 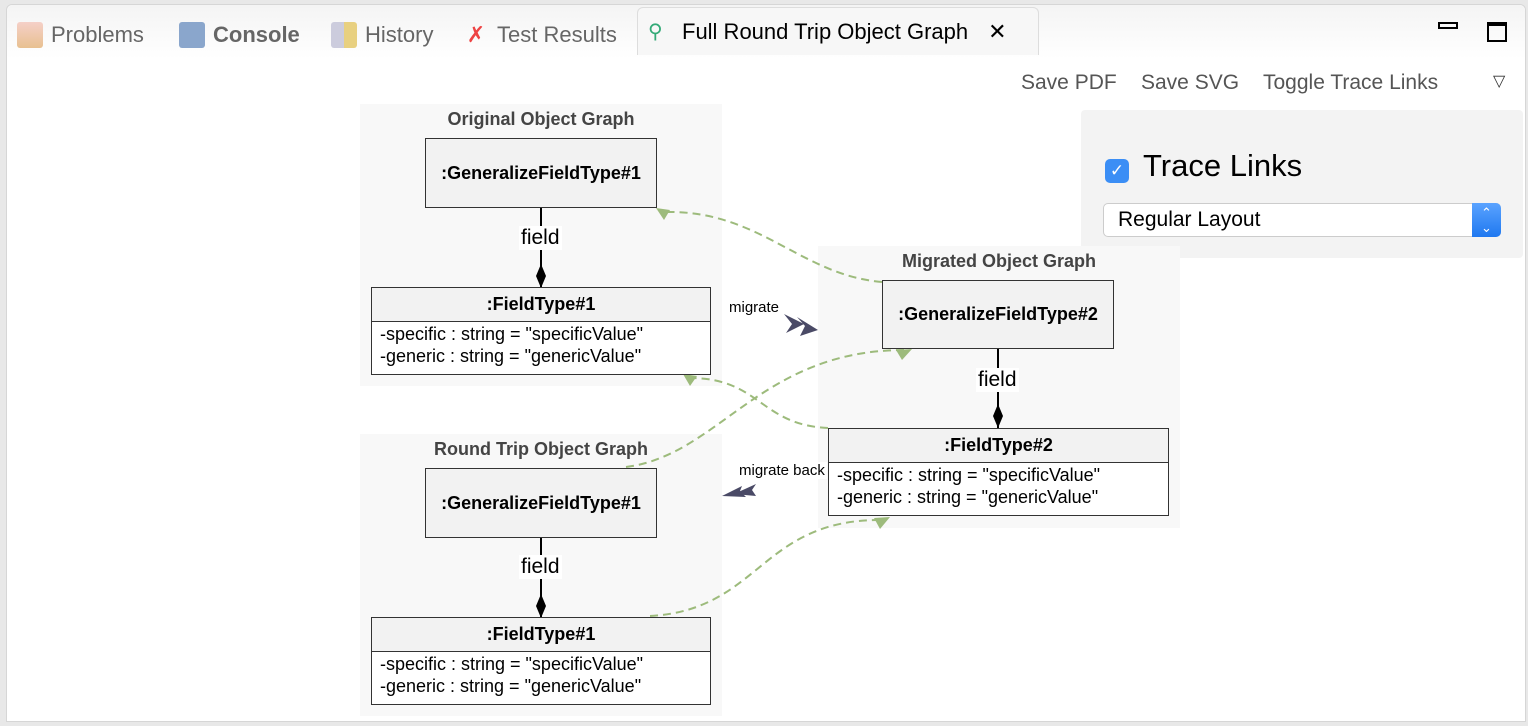 I want to click on migrate-label: migrate, so click(x=754, y=307).